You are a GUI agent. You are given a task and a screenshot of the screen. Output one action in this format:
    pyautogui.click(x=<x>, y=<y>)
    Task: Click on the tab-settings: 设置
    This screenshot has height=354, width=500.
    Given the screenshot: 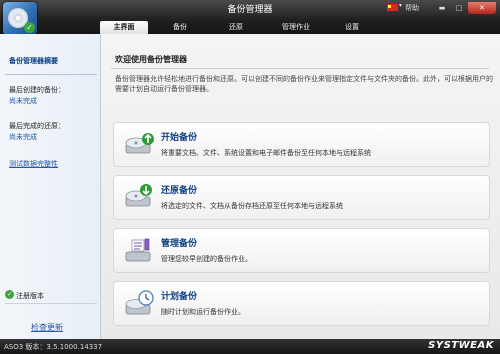 What is the action you would take?
    pyautogui.click(x=352, y=27)
    